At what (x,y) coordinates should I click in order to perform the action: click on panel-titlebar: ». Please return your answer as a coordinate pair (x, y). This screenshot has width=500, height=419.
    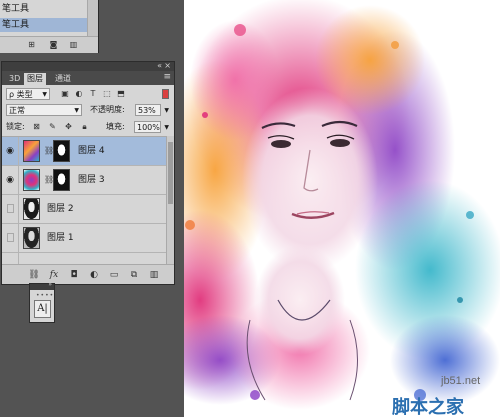
    Looking at the image, I should click on (42, 285).